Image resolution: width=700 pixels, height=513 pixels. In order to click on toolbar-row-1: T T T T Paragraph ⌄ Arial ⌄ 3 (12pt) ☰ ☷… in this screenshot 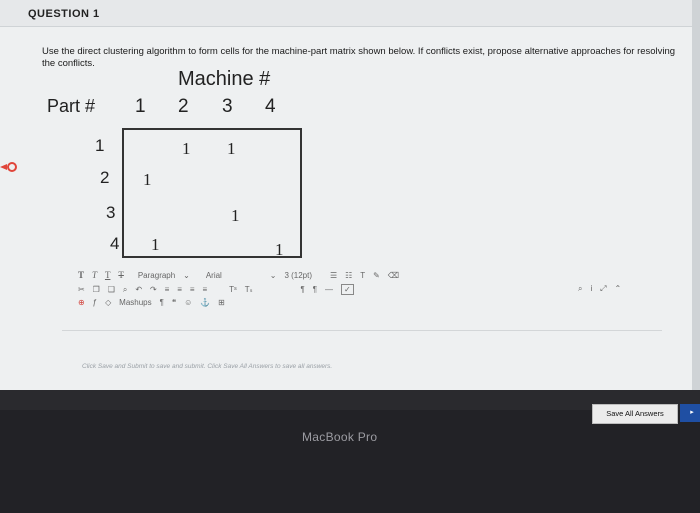, I will do `click(241, 275)`.